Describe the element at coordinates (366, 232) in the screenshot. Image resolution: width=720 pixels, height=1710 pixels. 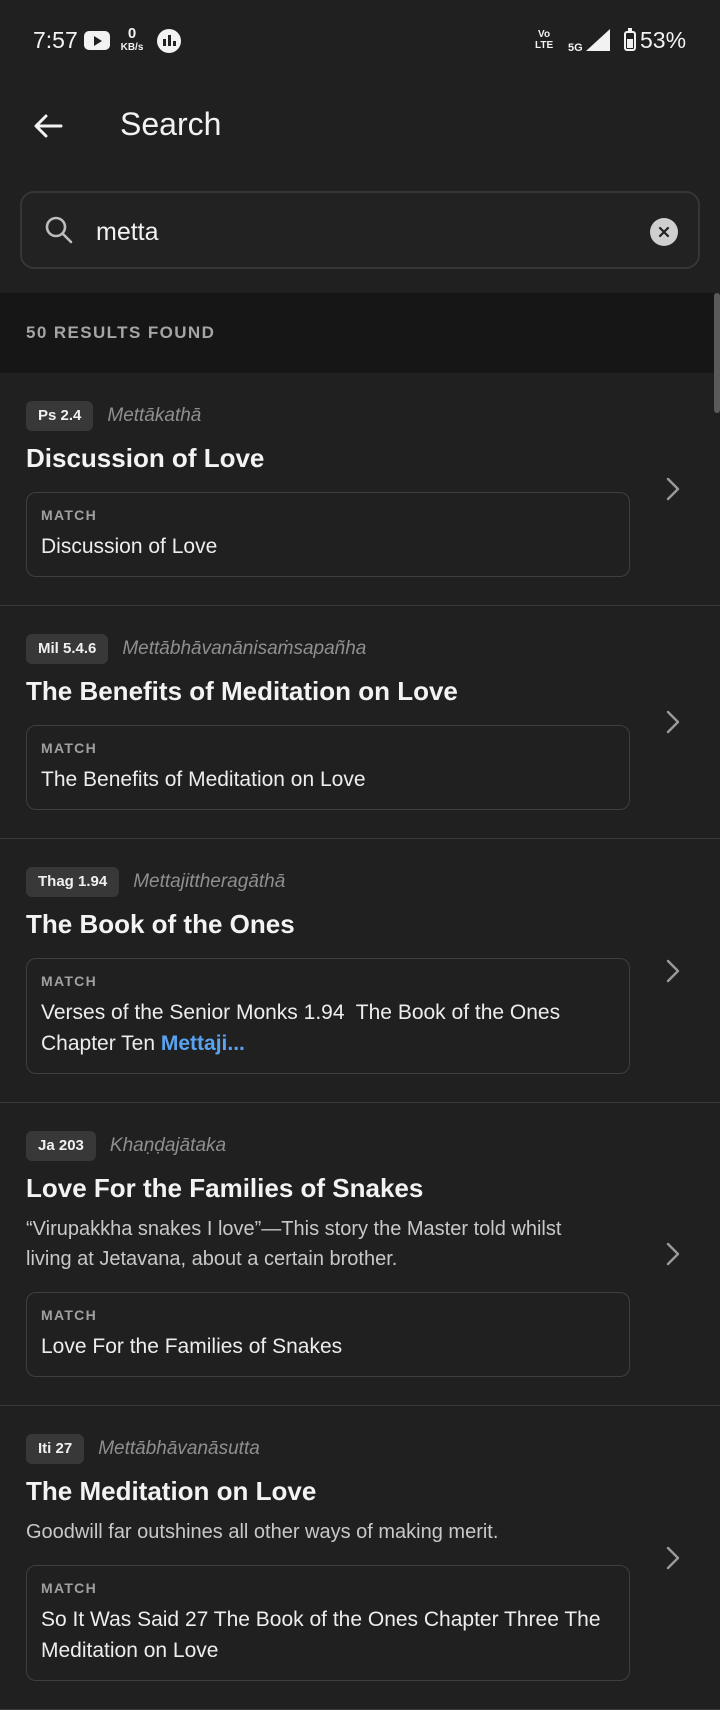
I see `search-input` at that location.